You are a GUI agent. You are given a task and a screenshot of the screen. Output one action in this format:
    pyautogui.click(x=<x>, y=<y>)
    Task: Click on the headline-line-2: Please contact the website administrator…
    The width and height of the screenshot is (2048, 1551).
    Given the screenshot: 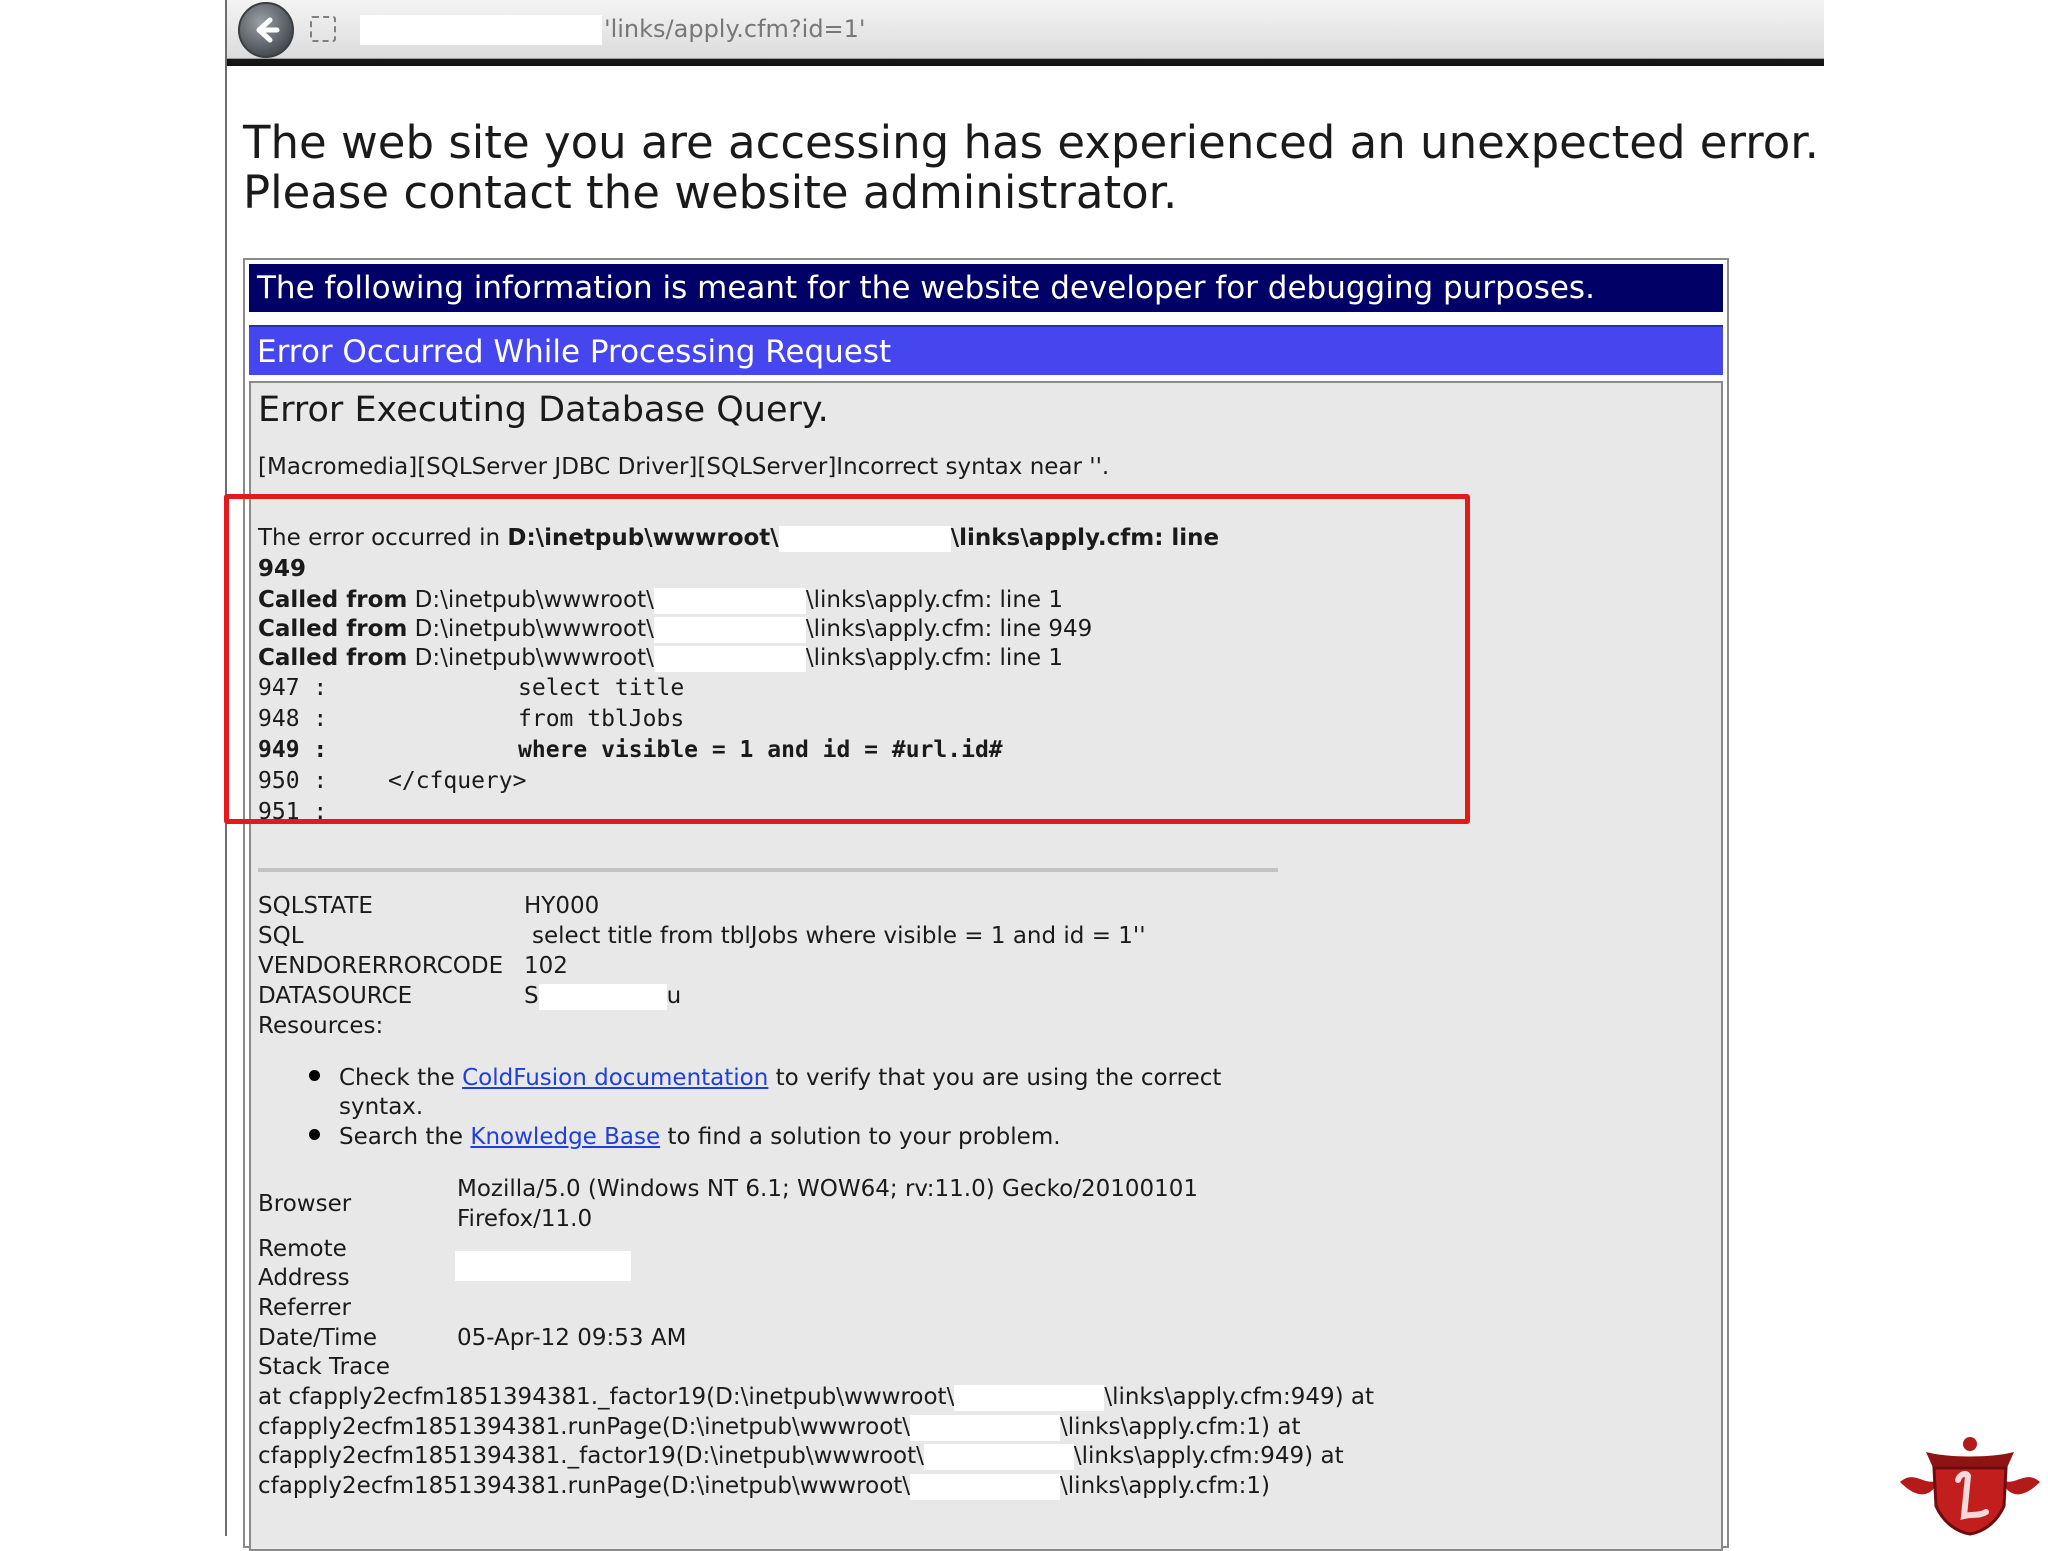 What is the action you would take?
    pyautogui.click(x=710, y=192)
    